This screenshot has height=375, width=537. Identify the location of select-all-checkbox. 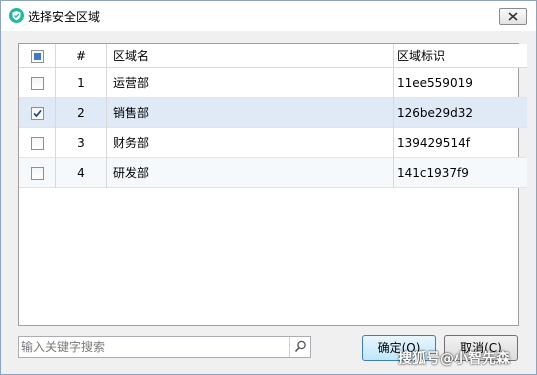
(37, 56).